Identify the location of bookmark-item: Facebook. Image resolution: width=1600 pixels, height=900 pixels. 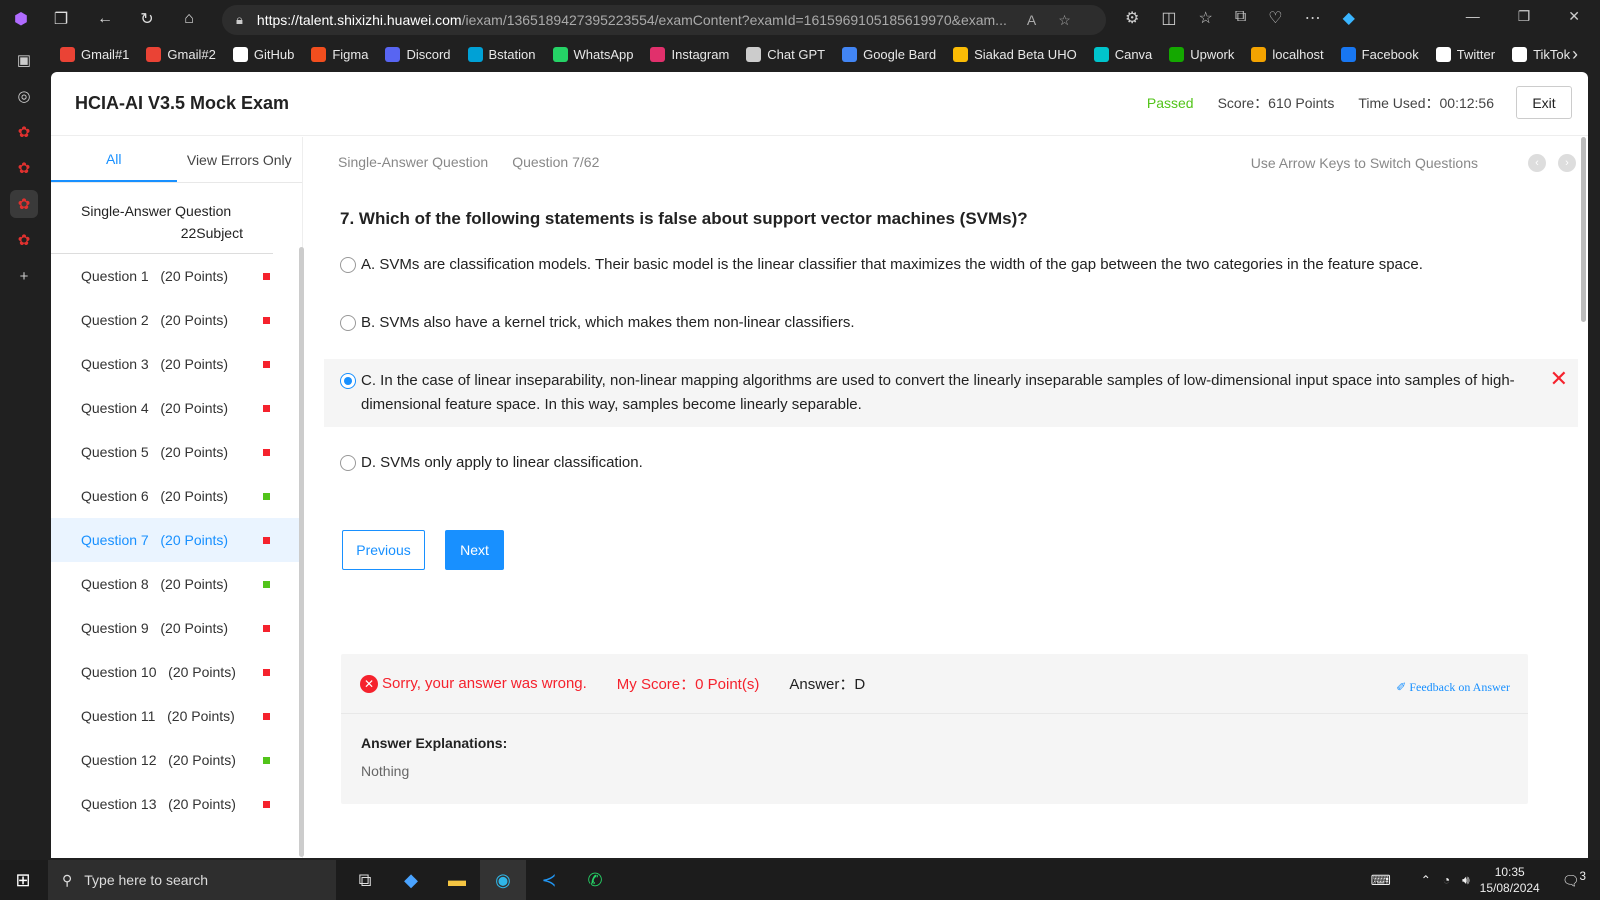
(1379, 54).